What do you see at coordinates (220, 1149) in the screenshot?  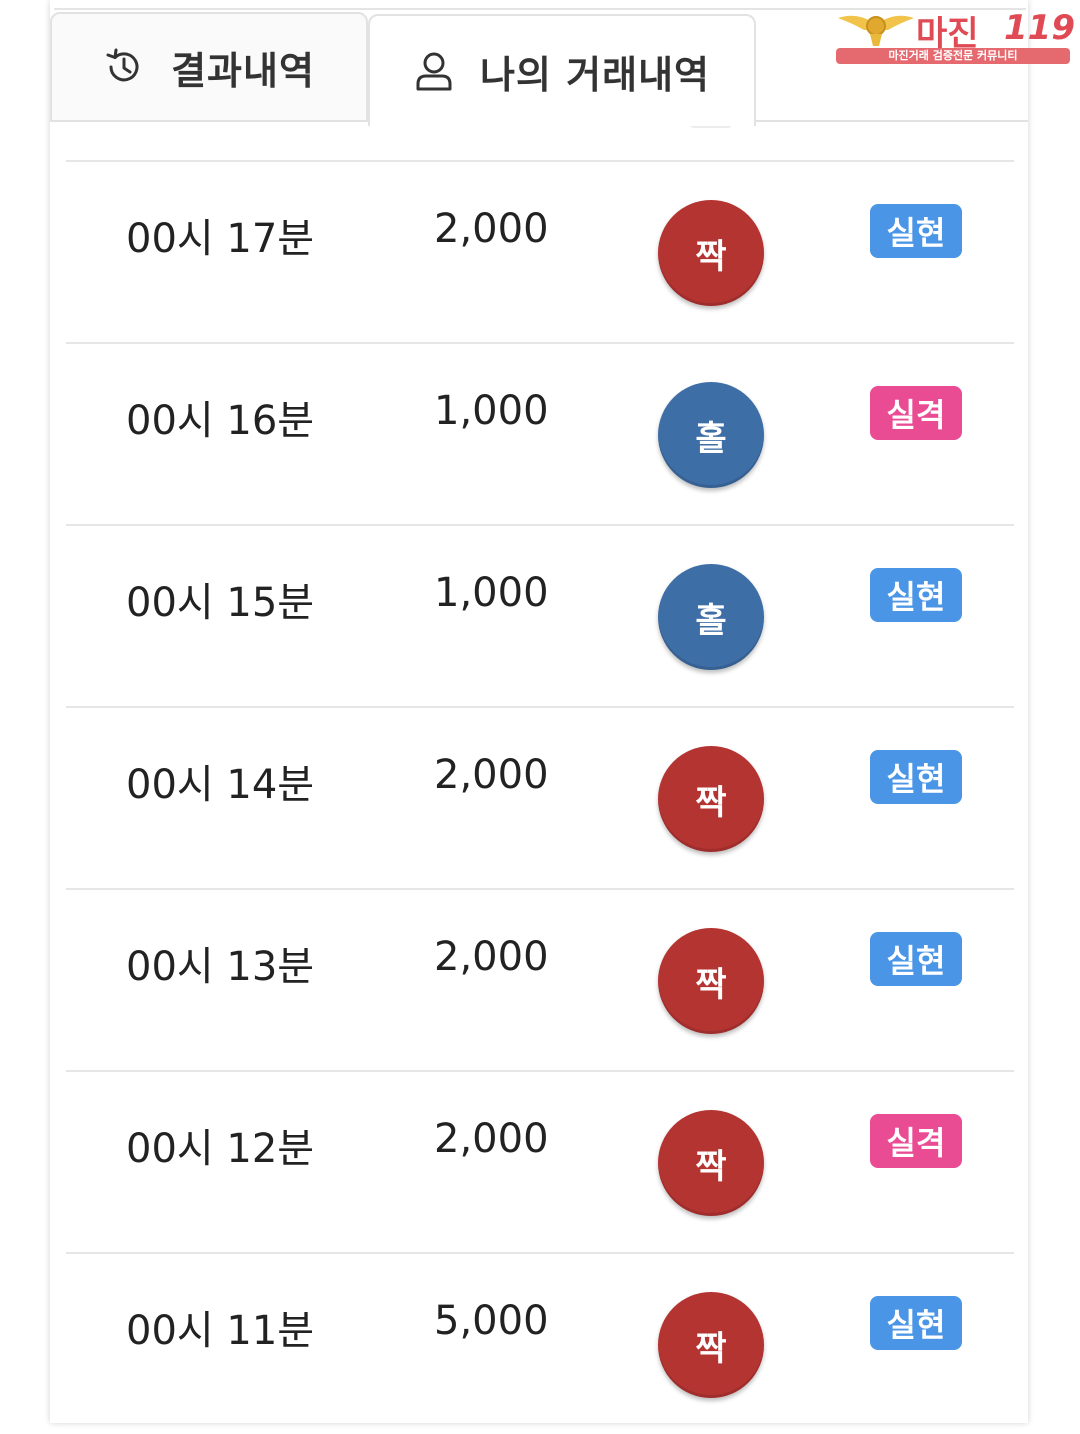 I see `trade-time: 00시 12분` at bounding box center [220, 1149].